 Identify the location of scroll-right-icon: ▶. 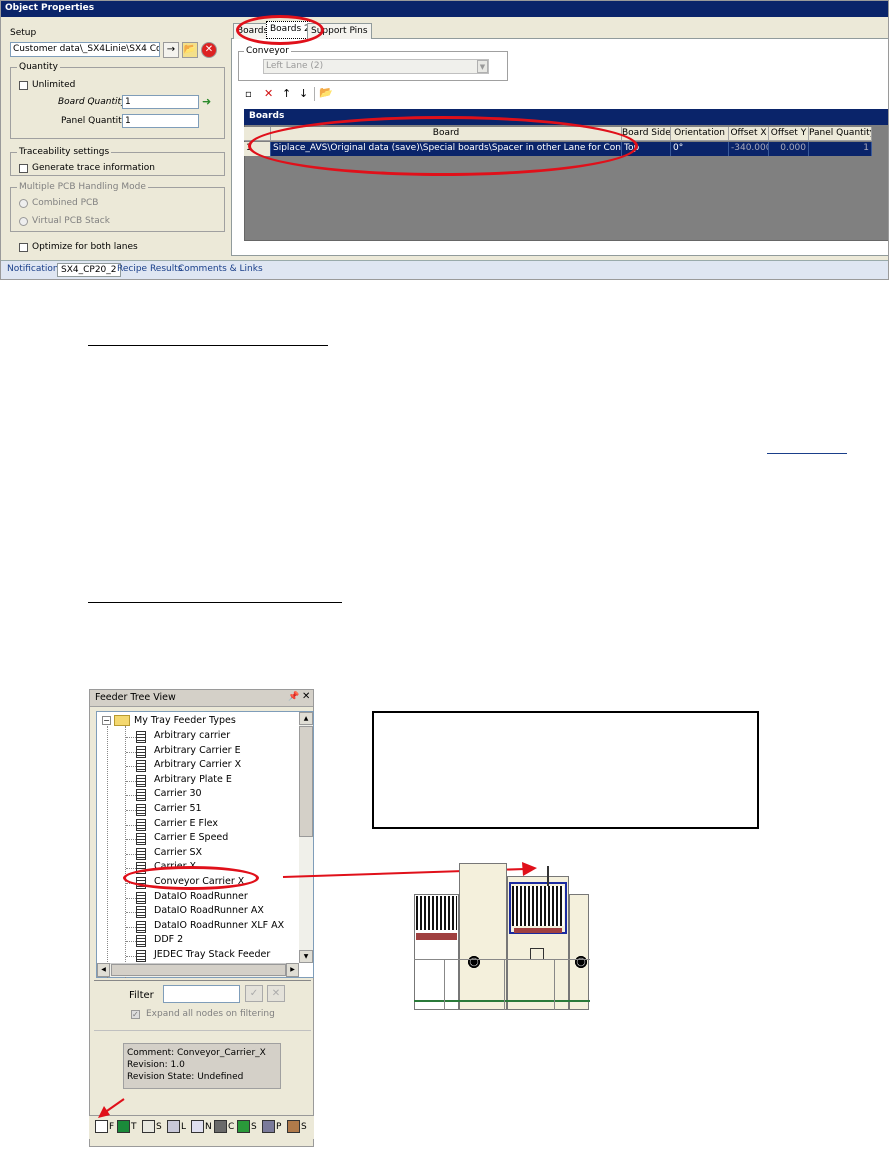
(292, 970).